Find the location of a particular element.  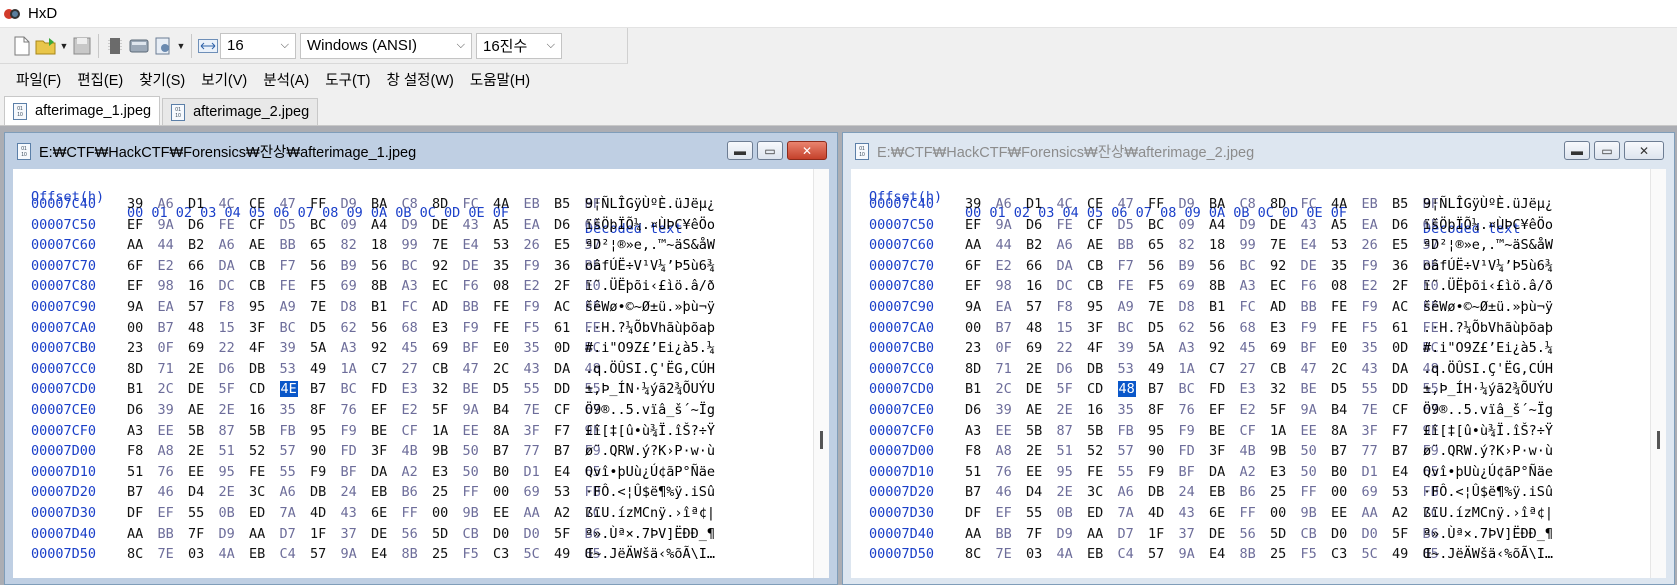

hex-byte: A2 is located at coordinates (1407, 513).